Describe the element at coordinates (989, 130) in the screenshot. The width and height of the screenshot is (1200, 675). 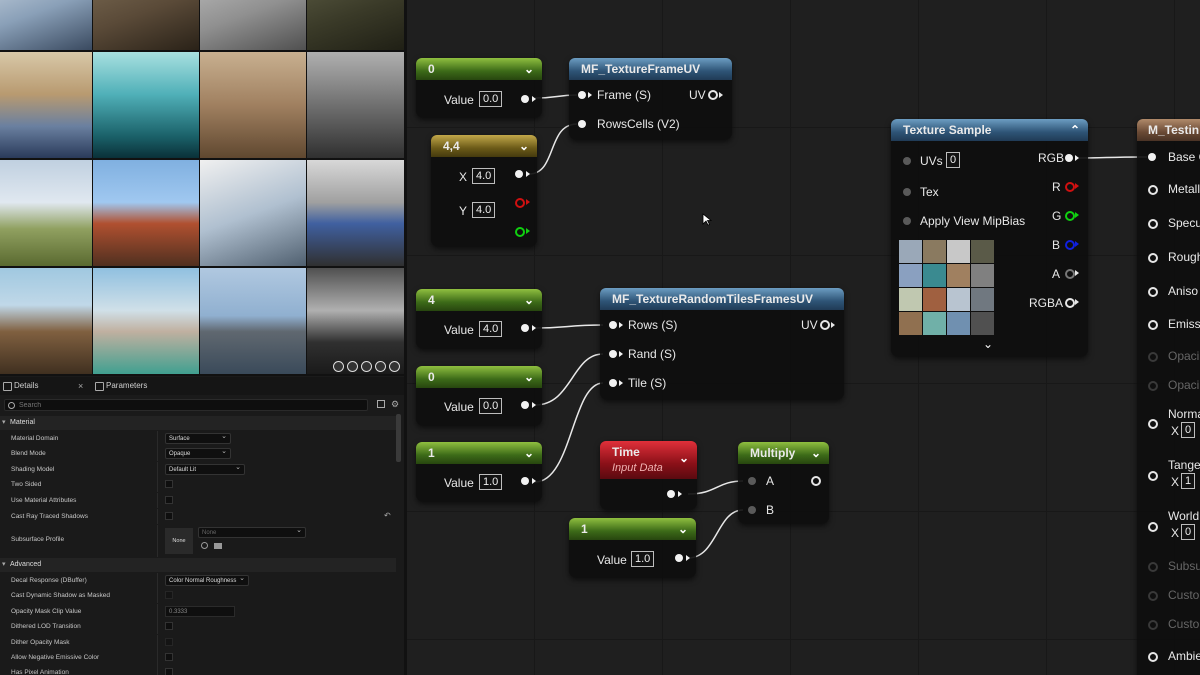
I see `node-header: Texture Sample ⌃` at that location.